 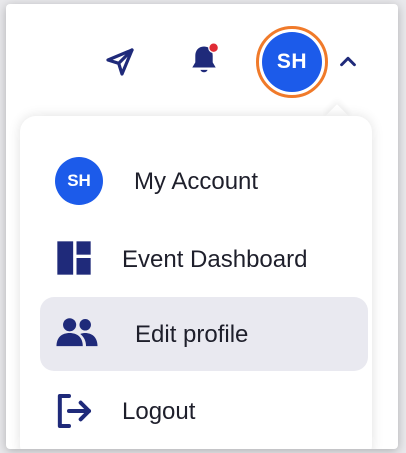 I want to click on avatar-icon: SH, so click(x=79, y=181).